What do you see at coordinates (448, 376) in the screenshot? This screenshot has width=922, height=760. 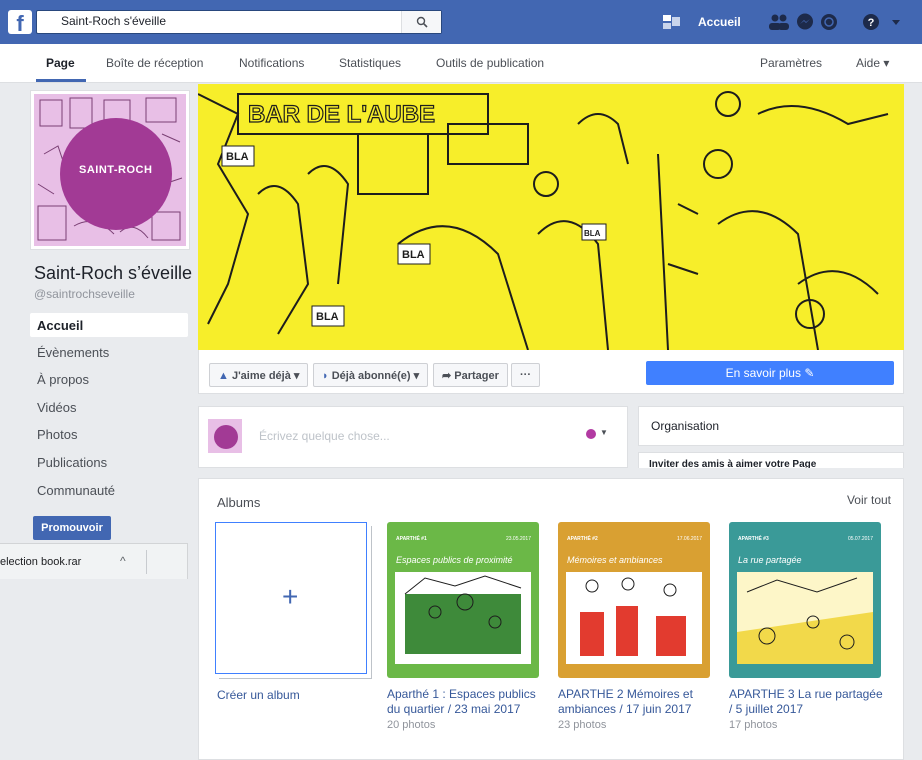 I see `share-arrow-icon: ➦` at bounding box center [448, 376].